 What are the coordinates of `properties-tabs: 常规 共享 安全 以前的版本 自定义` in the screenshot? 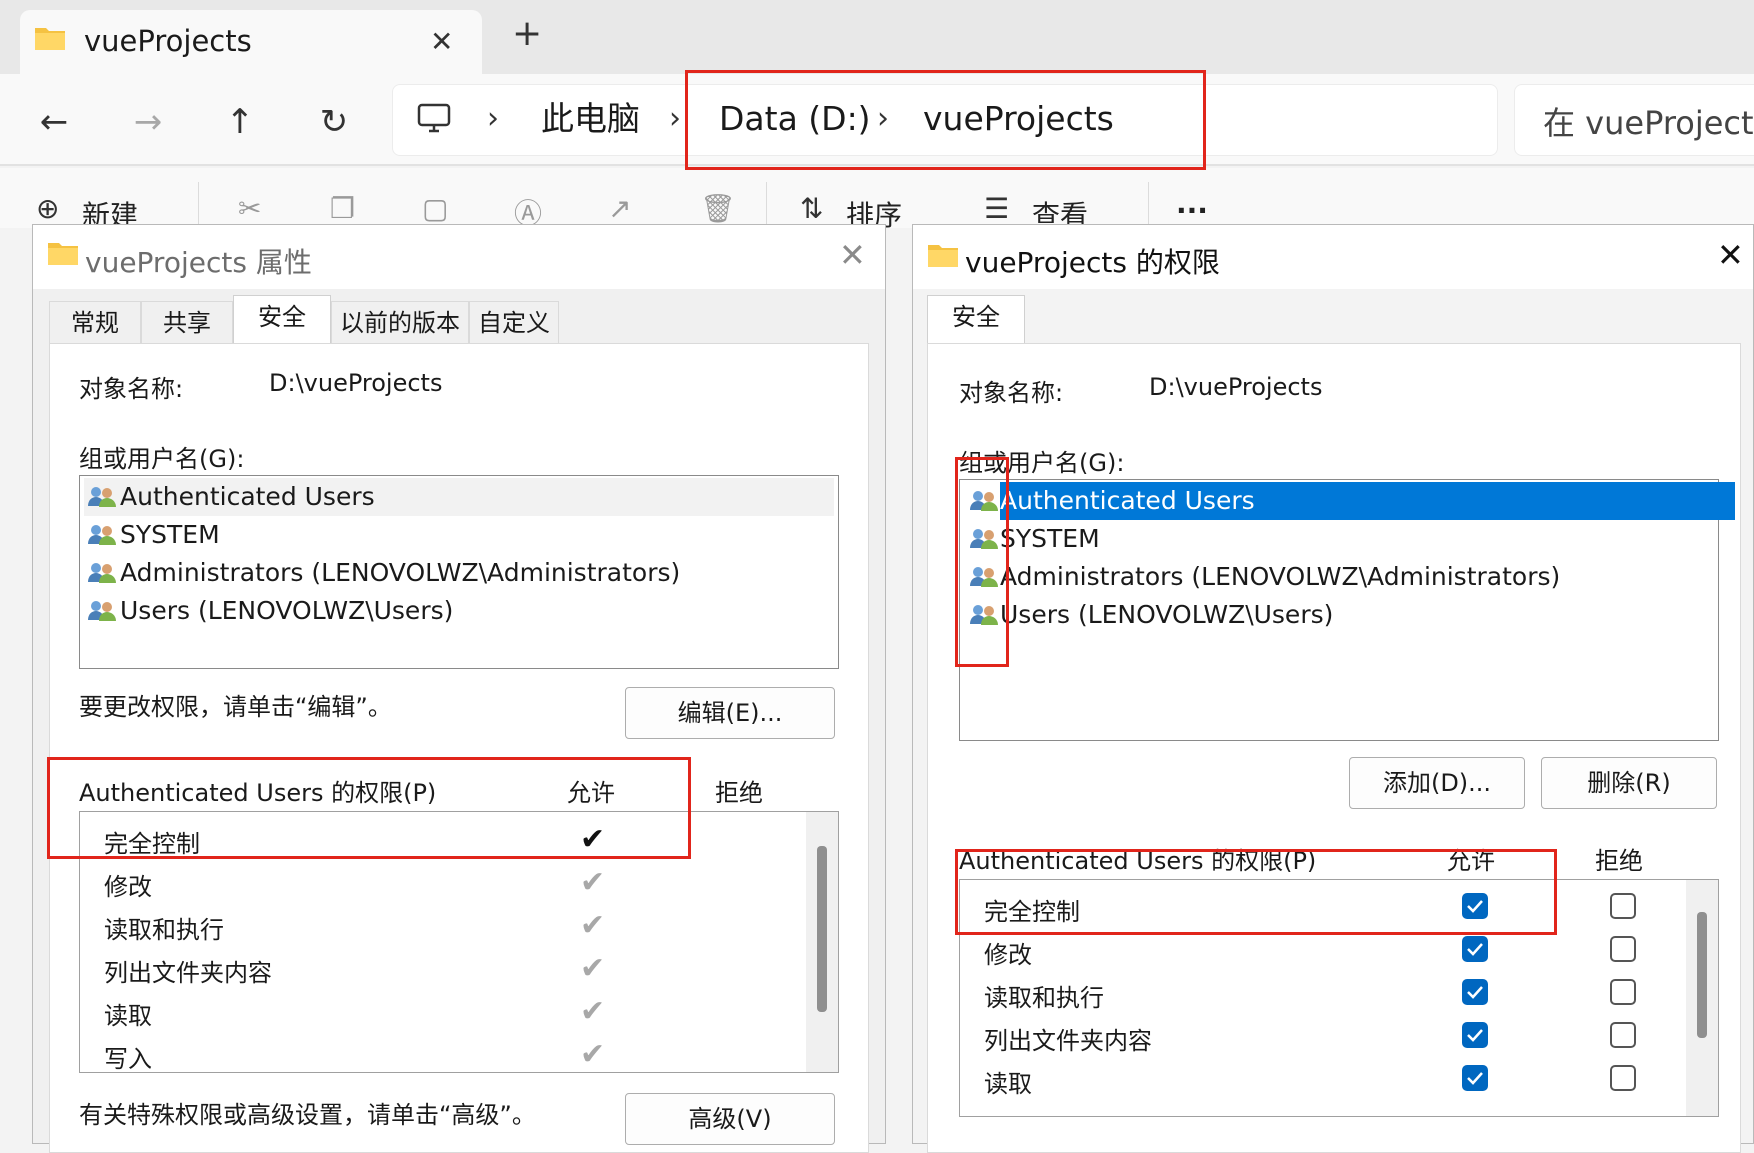 It's located at (459, 319).